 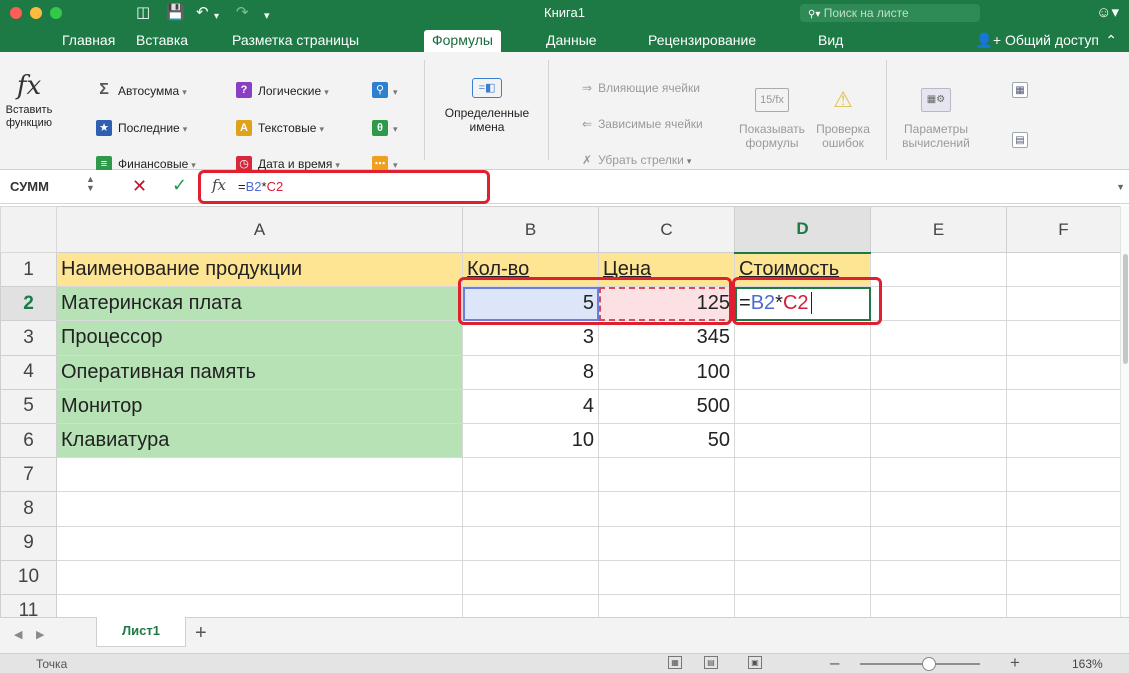 What do you see at coordinates (938, 338) in the screenshot?
I see `cell-e3` at bounding box center [938, 338].